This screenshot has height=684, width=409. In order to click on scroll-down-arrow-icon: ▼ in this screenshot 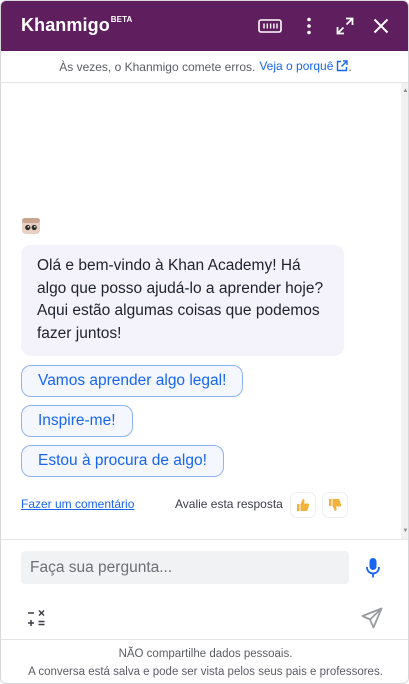, I will do `click(405, 531)`.